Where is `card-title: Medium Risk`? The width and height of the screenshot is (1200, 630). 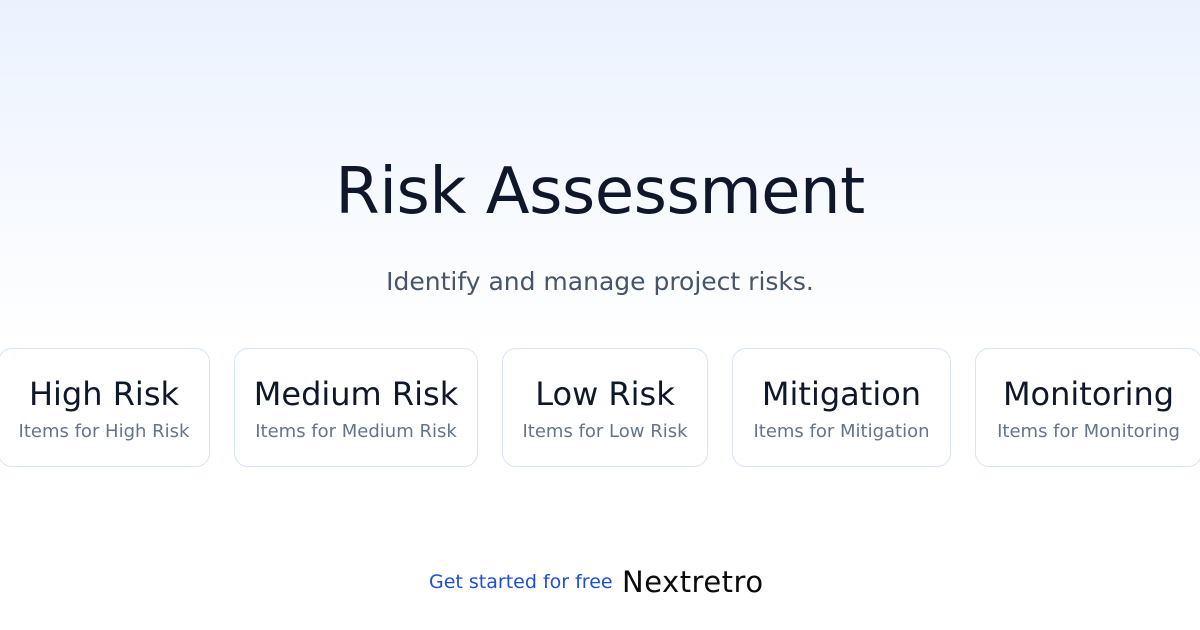 card-title: Medium Risk is located at coordinates (356, 394).